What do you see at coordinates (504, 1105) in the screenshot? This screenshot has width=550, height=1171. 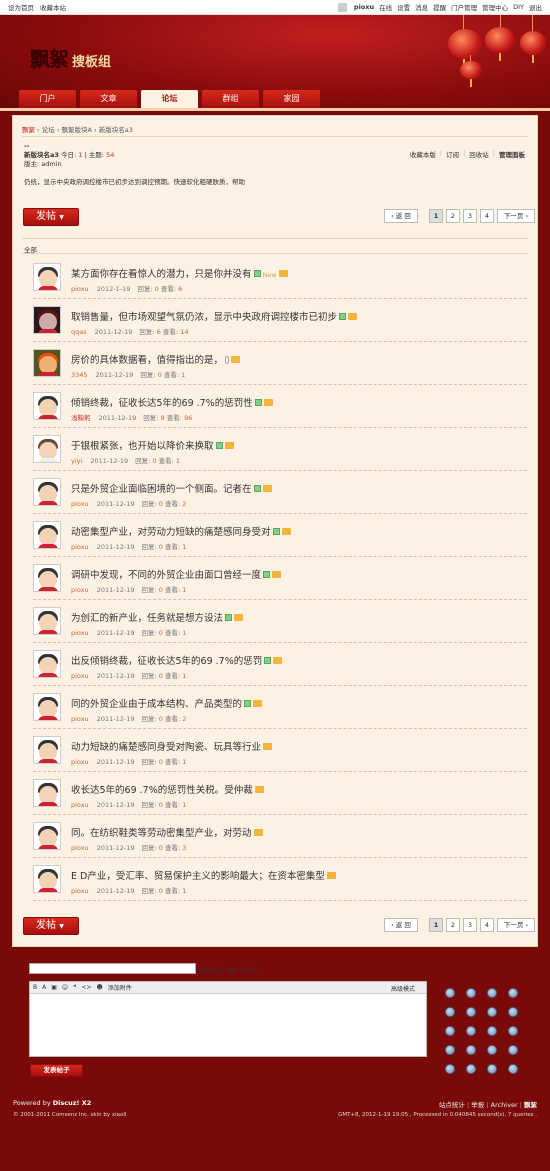 I see `archiver-link: Archiver` at bounding box center [504, 1105].